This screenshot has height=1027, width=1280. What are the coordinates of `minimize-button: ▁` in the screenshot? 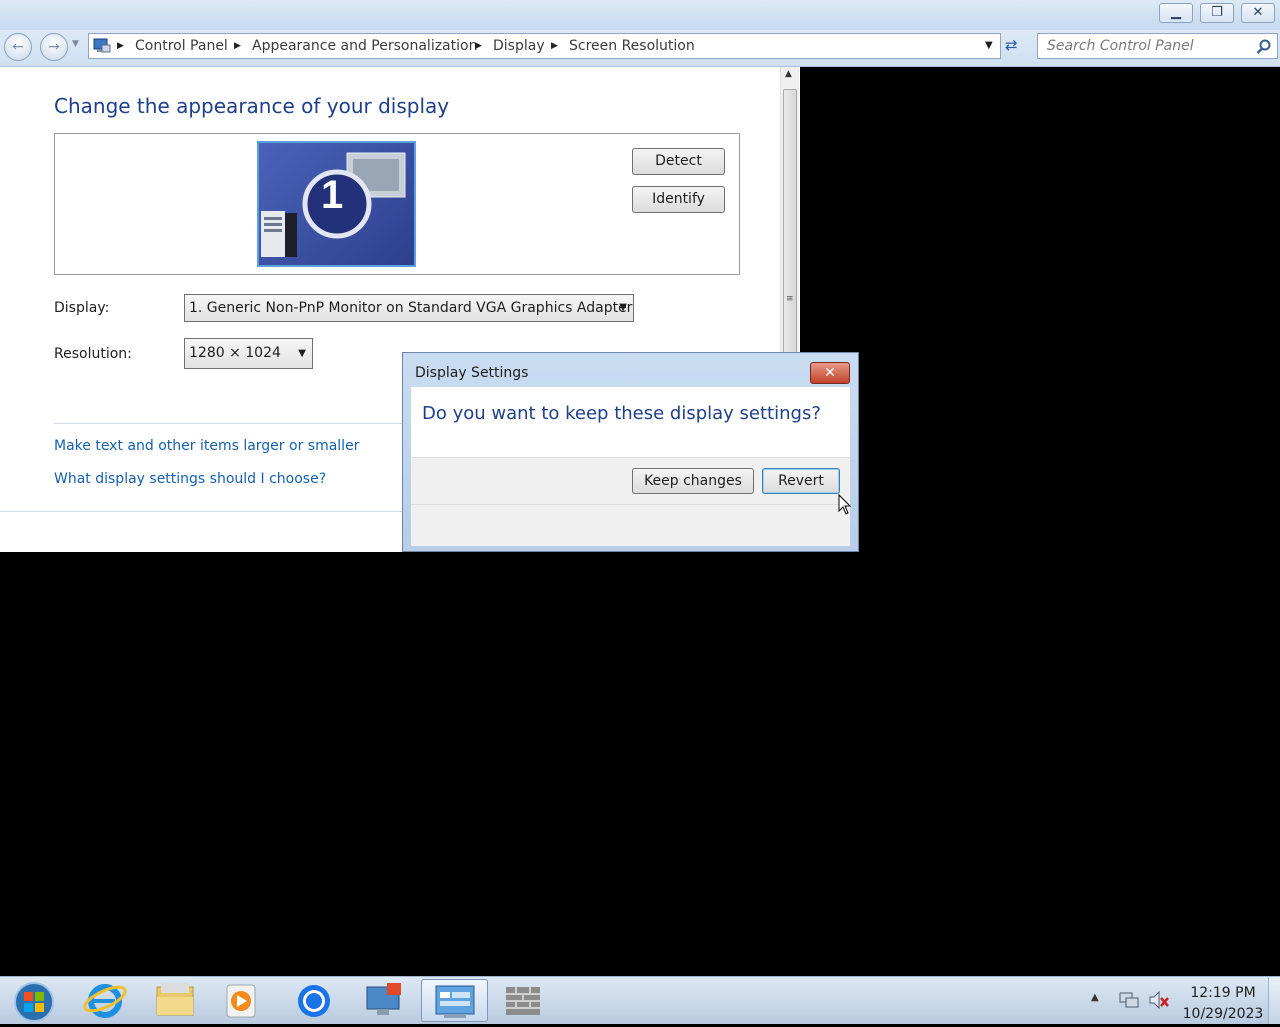 It's located at (1176, 13).